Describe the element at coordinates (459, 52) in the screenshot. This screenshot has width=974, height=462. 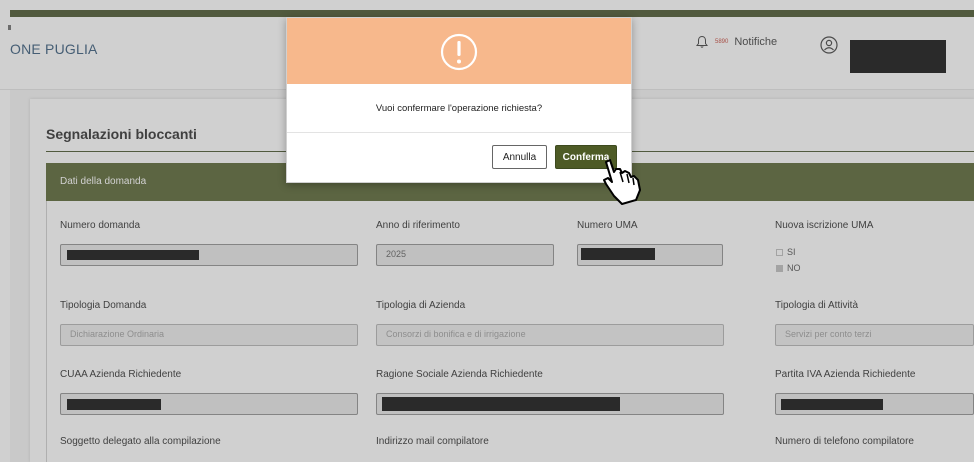
I see `exclamation-icon` at that location.